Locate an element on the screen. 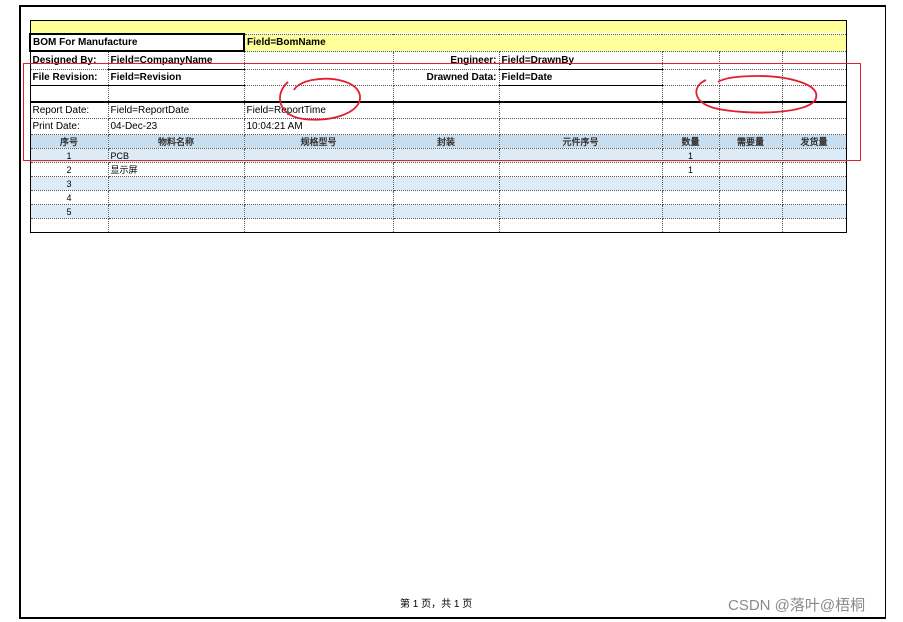  table-row: 5 is located at coordinates (438, 211).